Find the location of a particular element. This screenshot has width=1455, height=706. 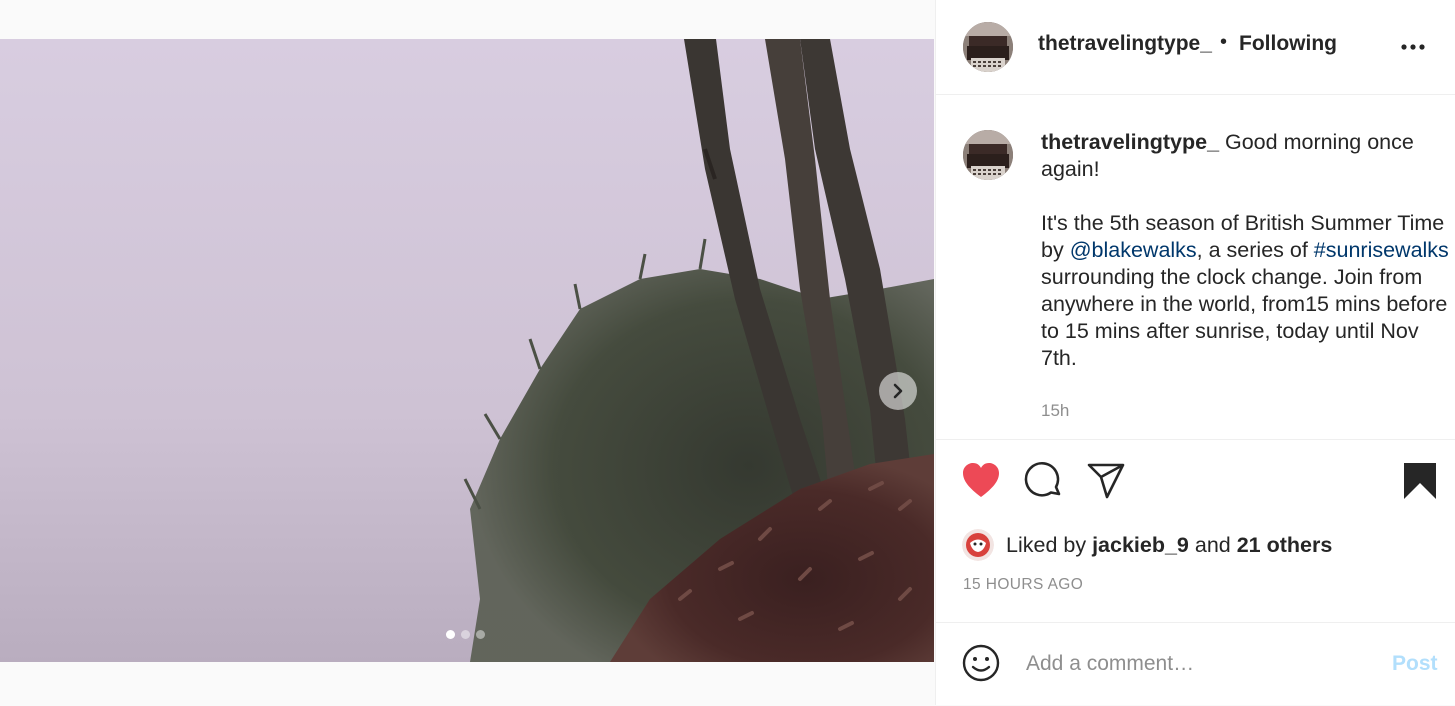

save-button is located at coordinates (1420, 483).